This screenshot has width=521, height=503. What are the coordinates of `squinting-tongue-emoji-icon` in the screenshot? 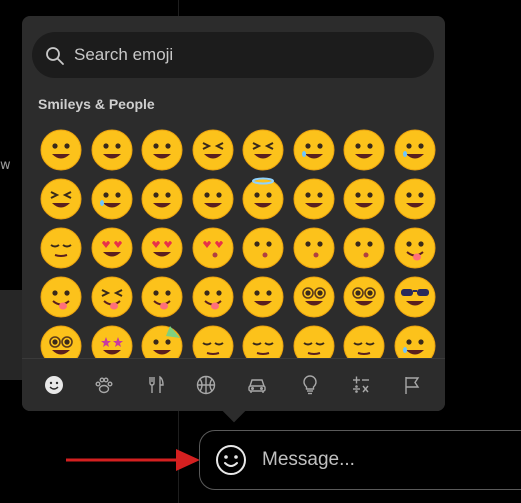 It's located at (111, 297).